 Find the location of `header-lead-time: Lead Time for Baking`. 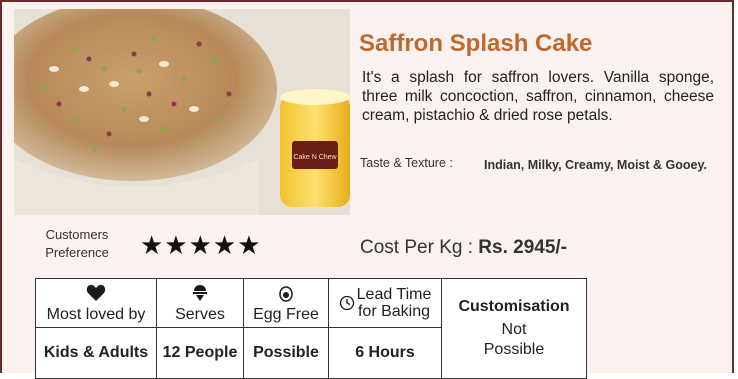

header-lead-time: Lead Time for Baking is located at coordinates (385, 303).